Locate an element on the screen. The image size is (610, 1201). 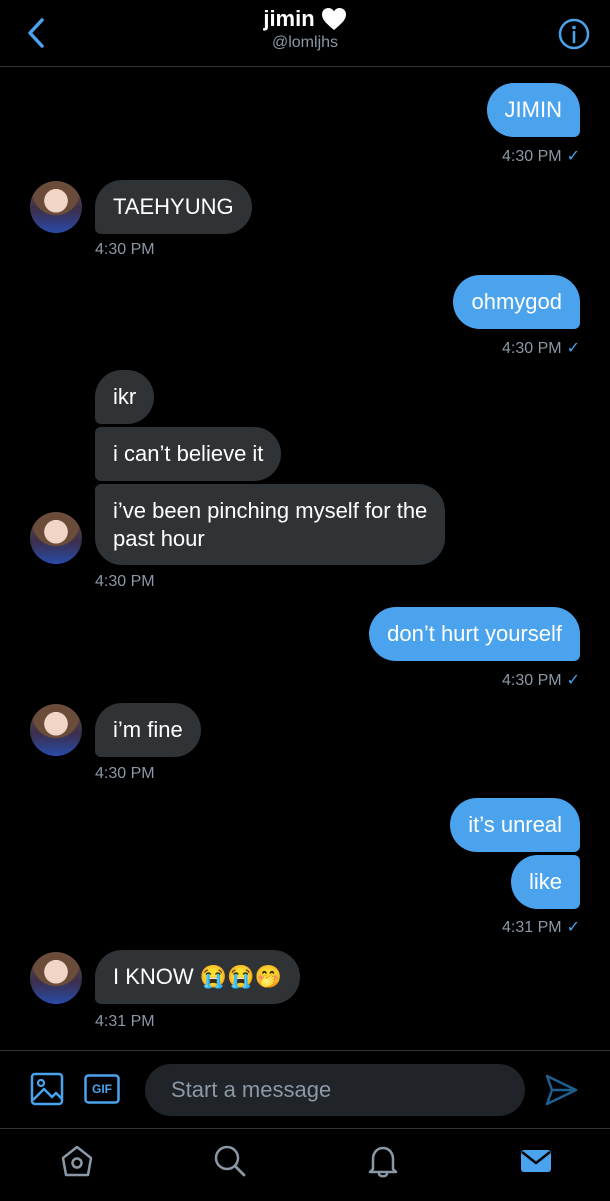
incoming-message: TAEHYUNG is located at coordinates (173, 207).